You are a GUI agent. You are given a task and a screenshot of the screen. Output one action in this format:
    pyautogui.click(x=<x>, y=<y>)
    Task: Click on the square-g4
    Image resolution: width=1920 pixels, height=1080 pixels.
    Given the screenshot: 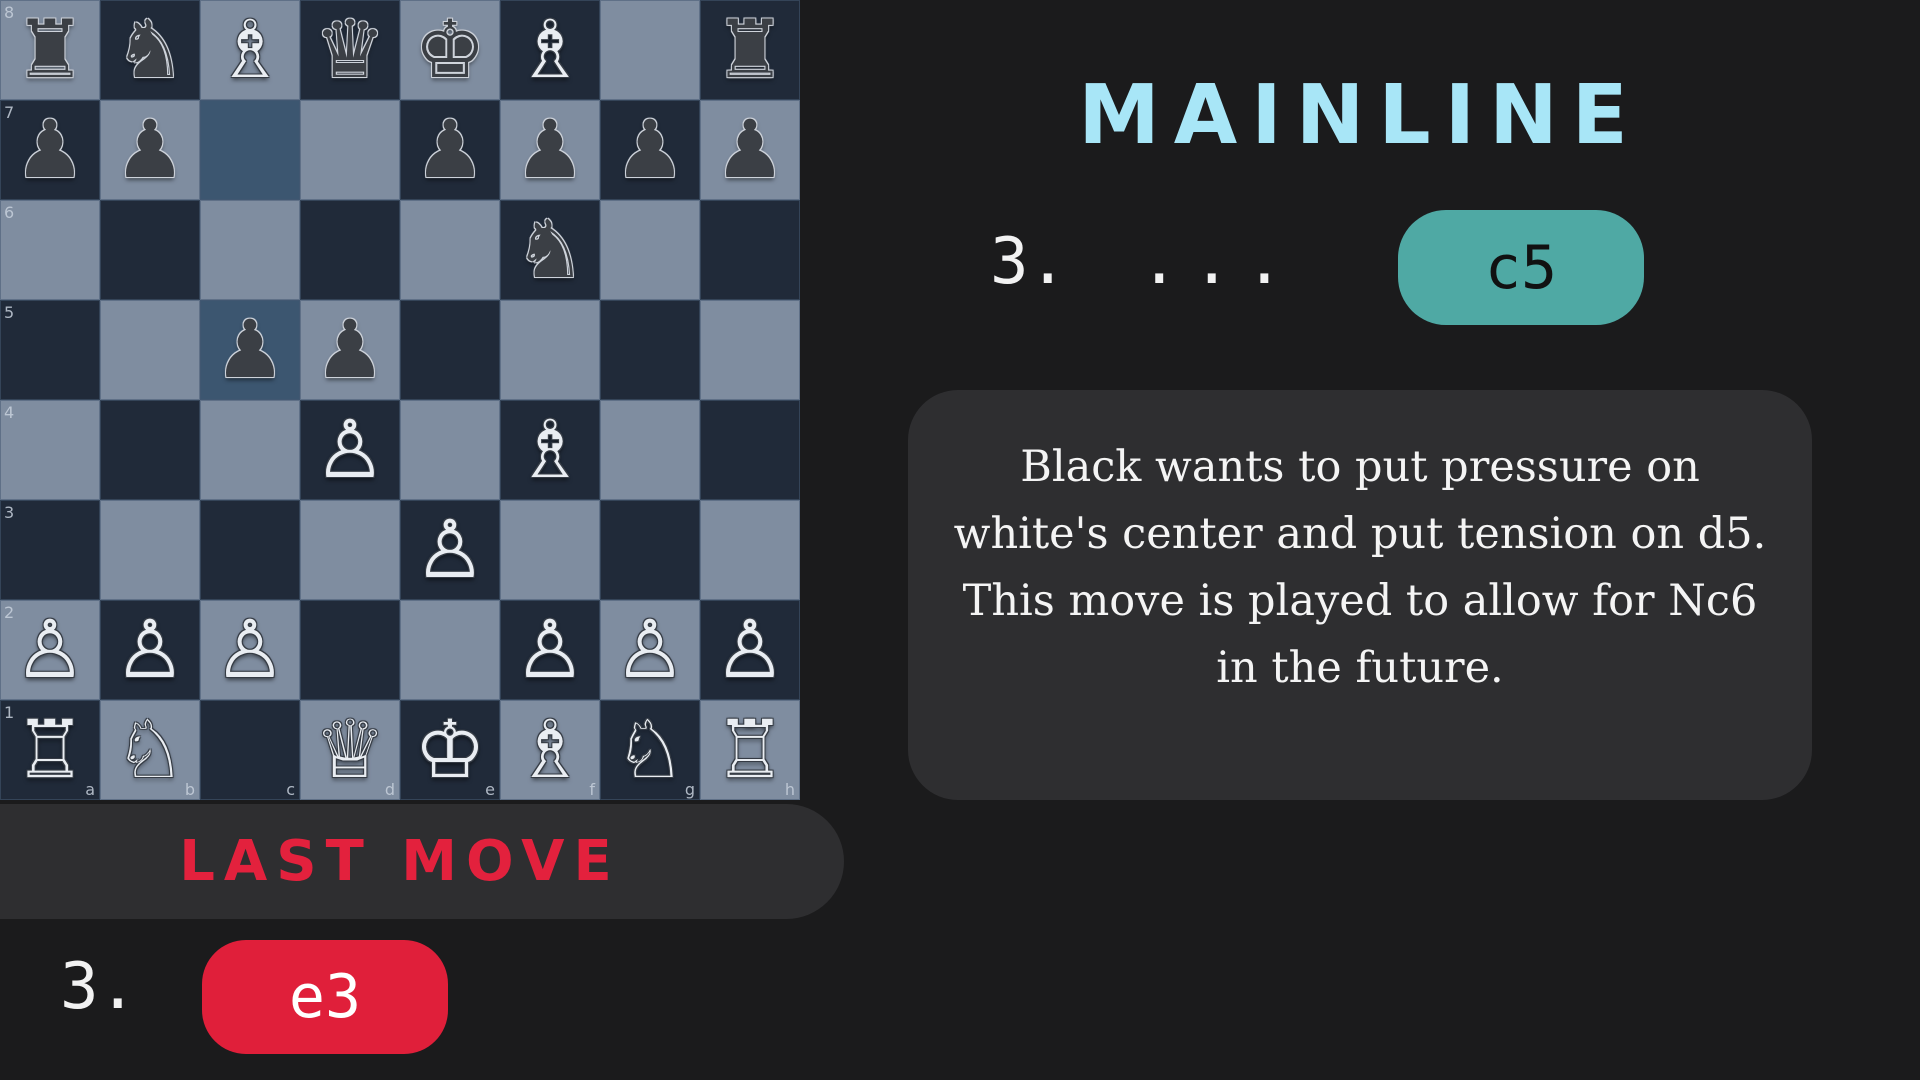 What is the action you would take?
    pyautogui.click(x=650, y=450)
    